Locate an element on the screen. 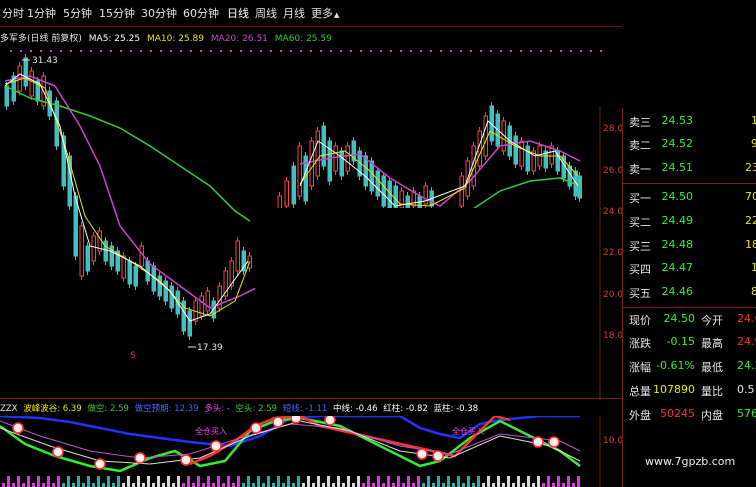  tab-monthly: 月线 is located at coordinates (294, 13).